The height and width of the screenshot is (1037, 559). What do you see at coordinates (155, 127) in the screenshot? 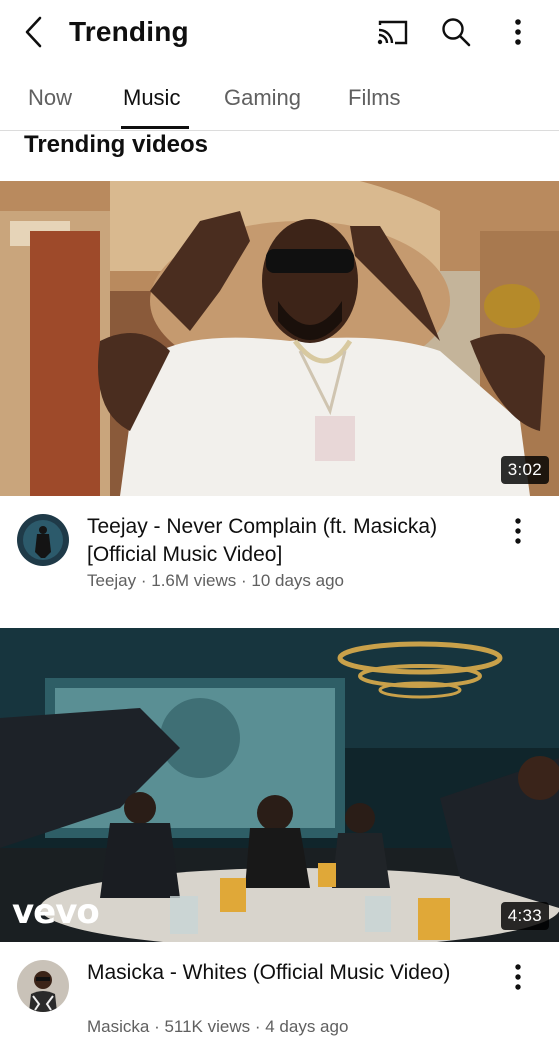
I see `active-tab-indicator` at bounding box center [155, 127].